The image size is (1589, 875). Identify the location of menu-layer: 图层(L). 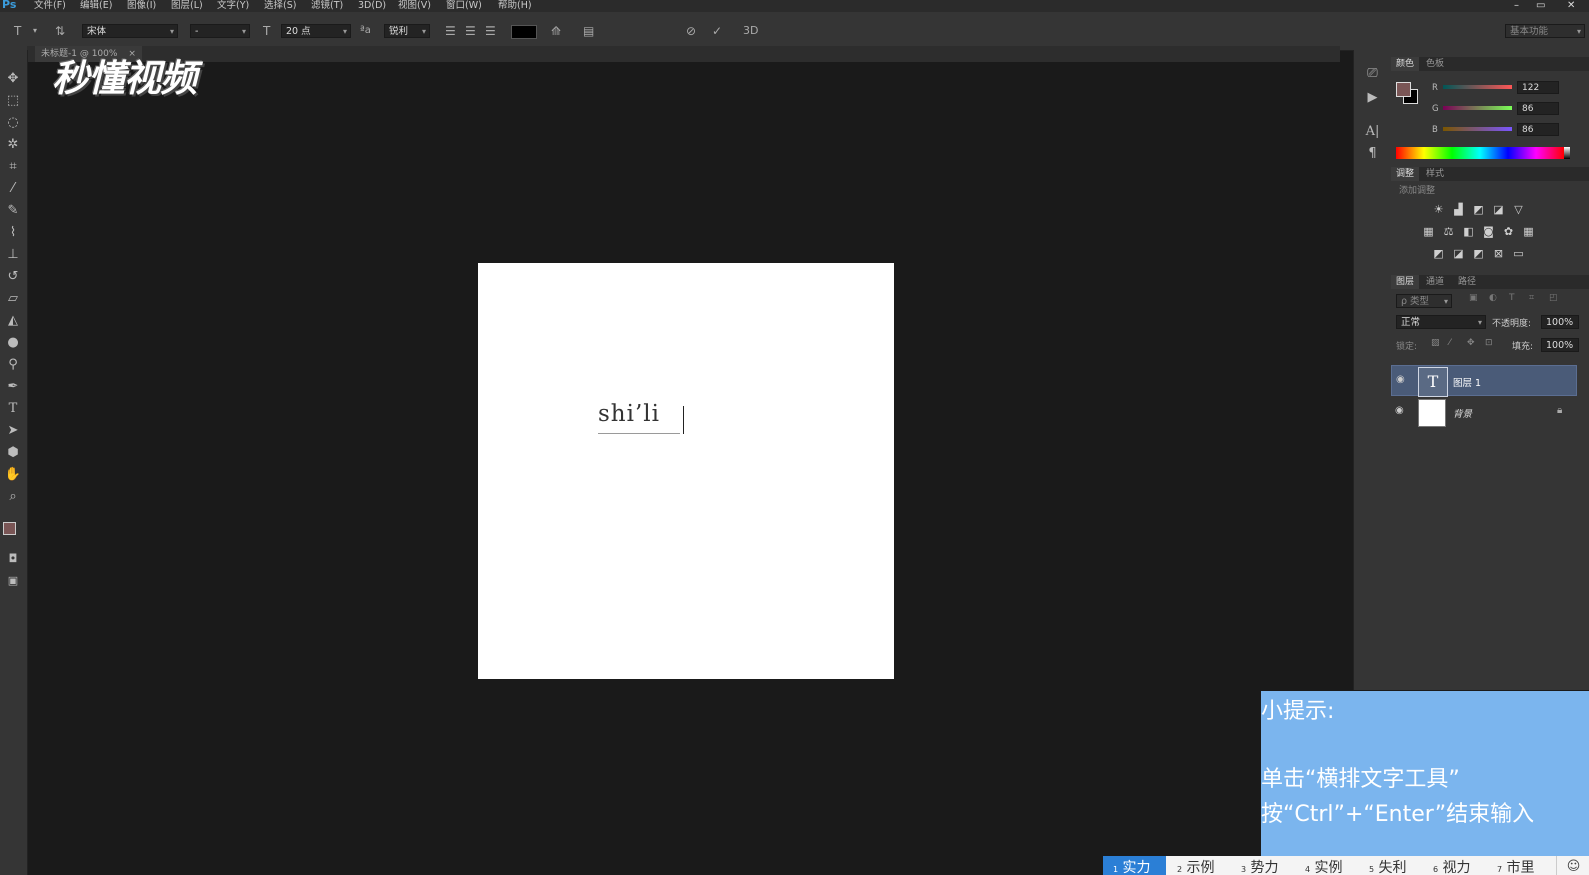
(187, 6).